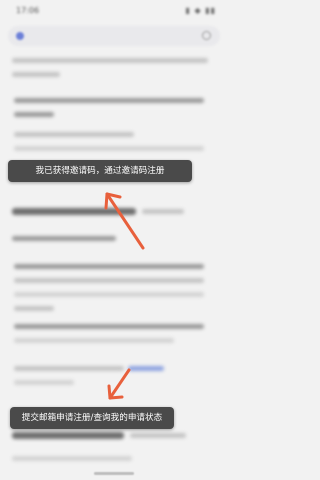  What do you see at coordinates (28, 10) in the screenshot?
I see `status-time: 17:06` at bounding box center [28, 10].